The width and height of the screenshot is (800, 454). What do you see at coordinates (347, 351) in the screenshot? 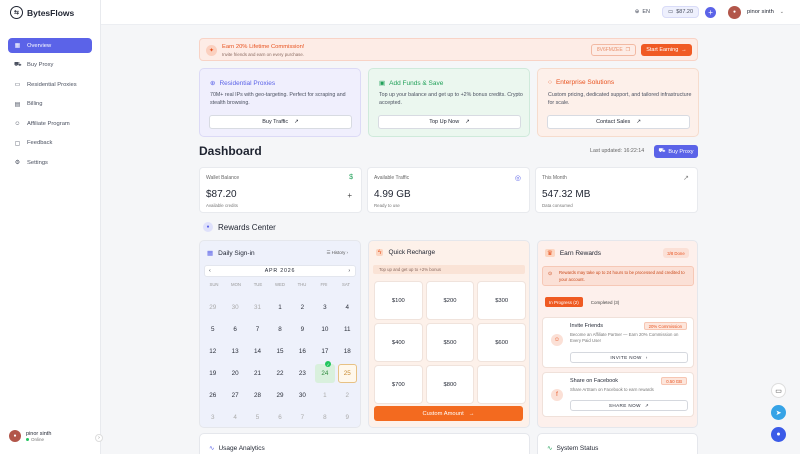
I see `calendar-day: 18` at bounding box center [347, 351].